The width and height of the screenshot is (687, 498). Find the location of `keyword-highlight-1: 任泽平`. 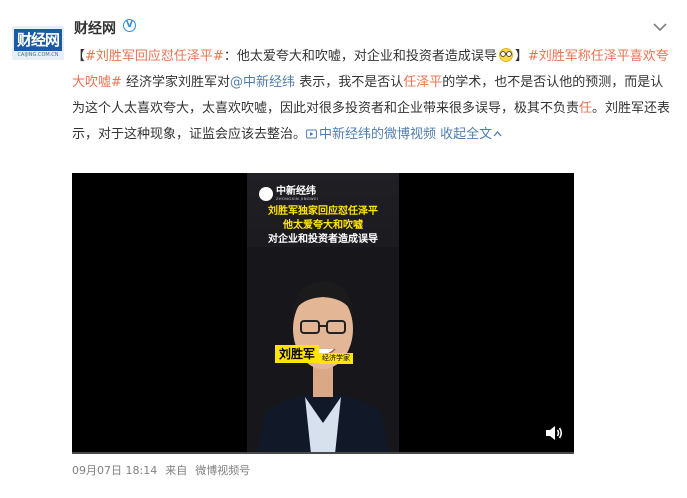

keyword-highlight-1: 任泽平 is located at coordinates (423, 82).